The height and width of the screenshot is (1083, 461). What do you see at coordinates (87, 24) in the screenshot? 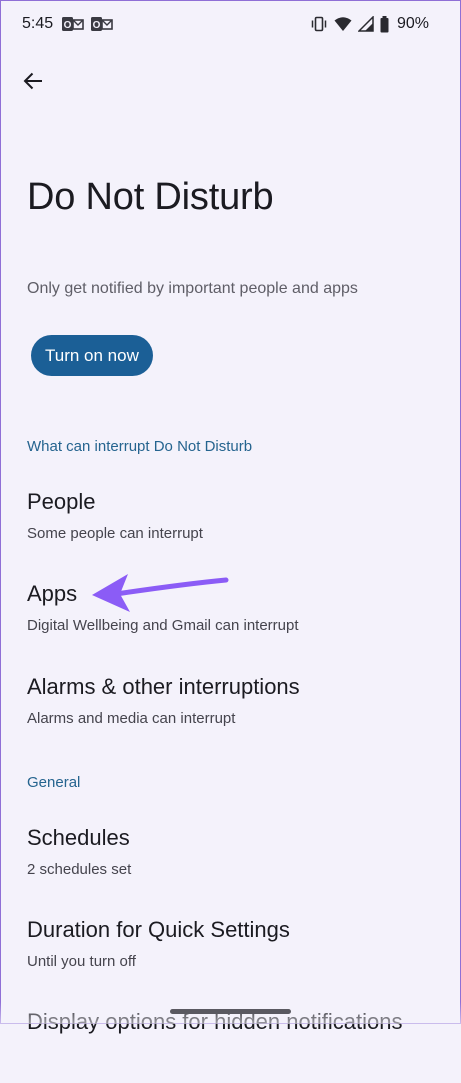
I see `notification-icons: O O` at bounding box center [87, 24].